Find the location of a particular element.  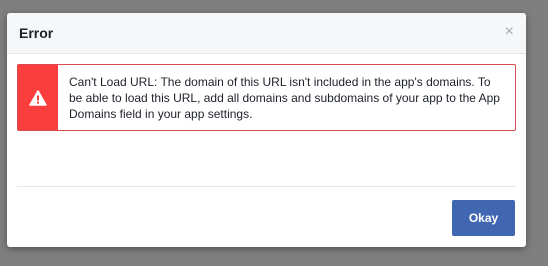

warning-icon is located at coordinates (38, 97).